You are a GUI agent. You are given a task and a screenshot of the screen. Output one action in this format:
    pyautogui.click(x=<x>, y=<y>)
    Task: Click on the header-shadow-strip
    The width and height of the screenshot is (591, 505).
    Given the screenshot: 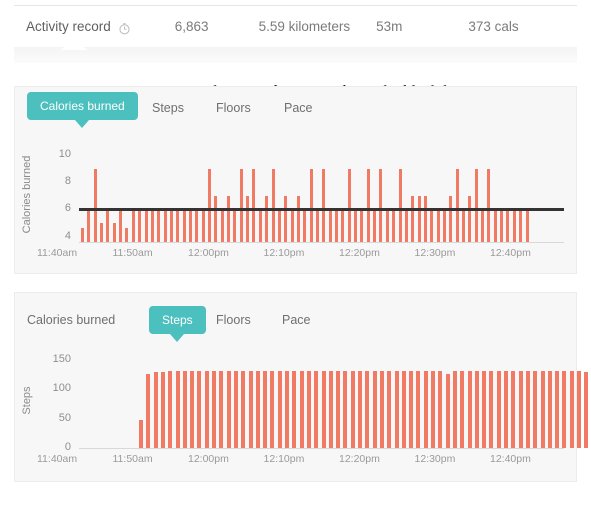 What is the action you would take?
    pyautogui.click(x=295, y=55)
    